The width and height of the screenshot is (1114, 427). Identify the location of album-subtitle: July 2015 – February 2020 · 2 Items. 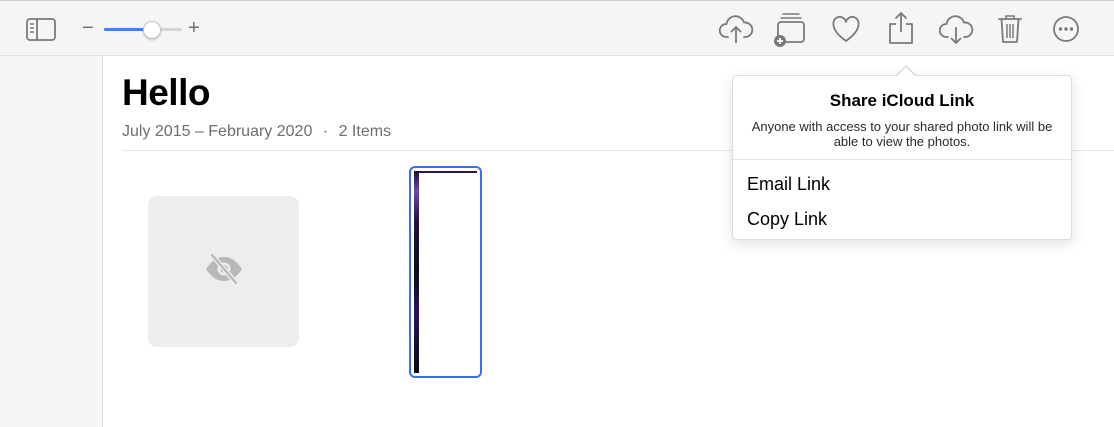
(256, 132).